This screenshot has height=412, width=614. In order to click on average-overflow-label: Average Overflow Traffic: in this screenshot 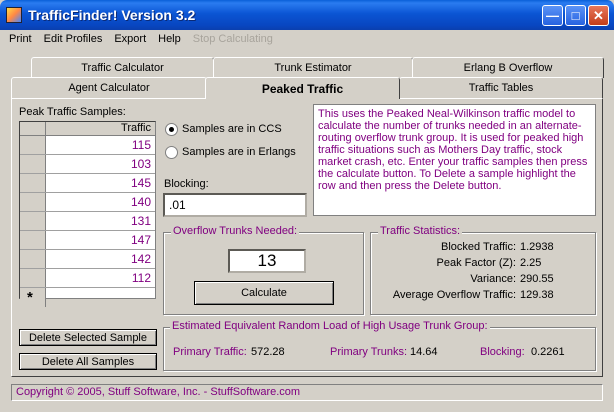, I will do `click(454, 295)`.